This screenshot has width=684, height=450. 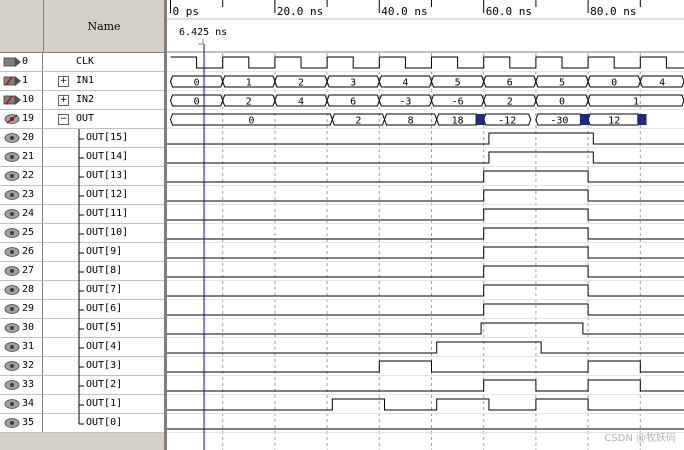 What do you see at coordinates (353, 102) in the screenshot?
I see `bus-value-label: 6` at bounding box center [353, 102].